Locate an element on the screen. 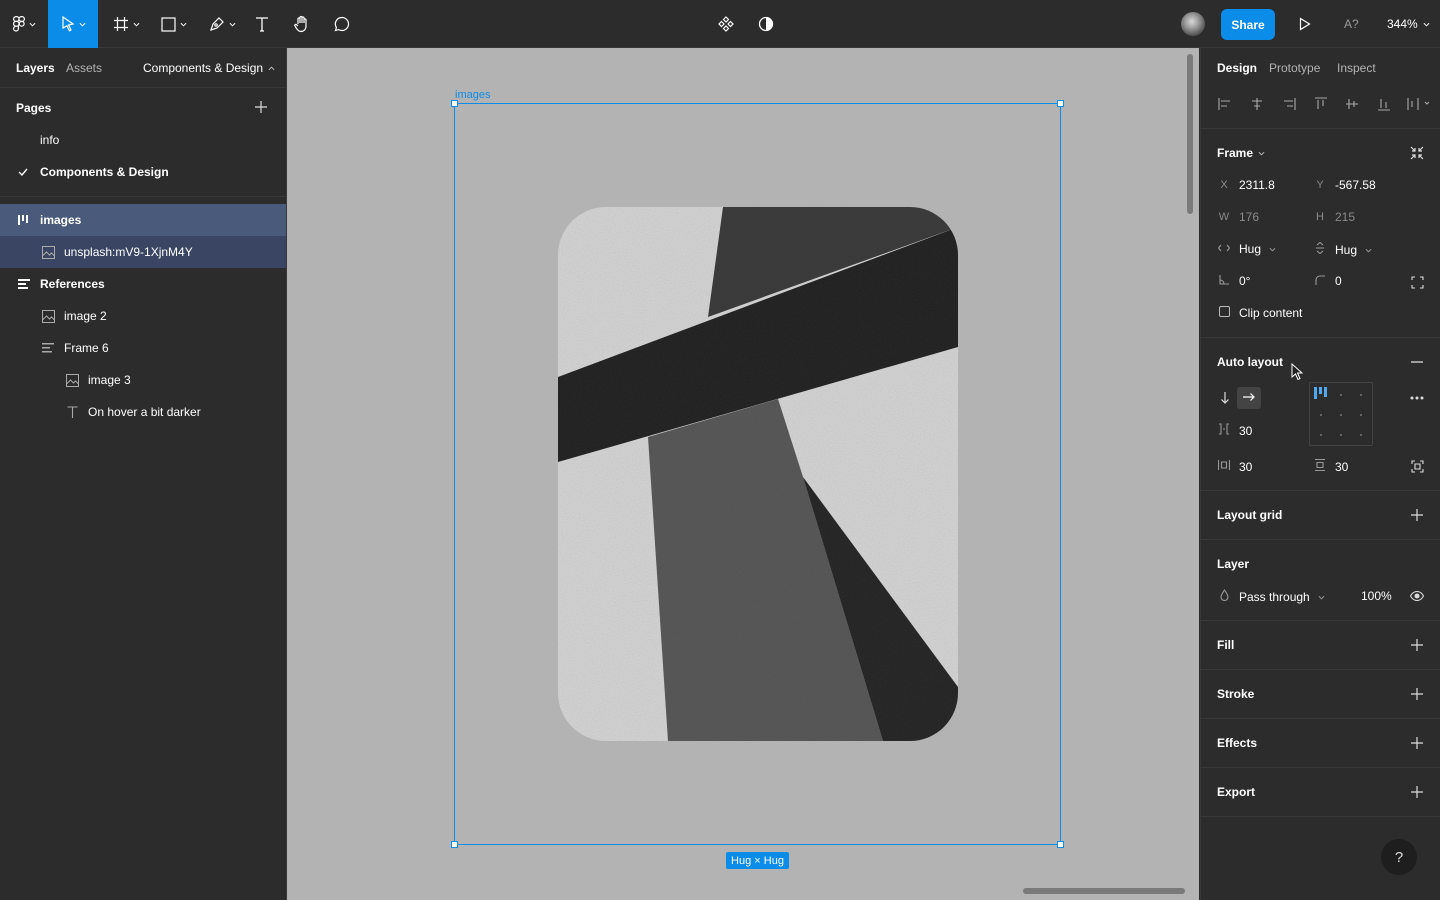 Image resolution: width=1440 pixels, height=900 pixels. layer-row-images: images is located at coordinates (143, 220).